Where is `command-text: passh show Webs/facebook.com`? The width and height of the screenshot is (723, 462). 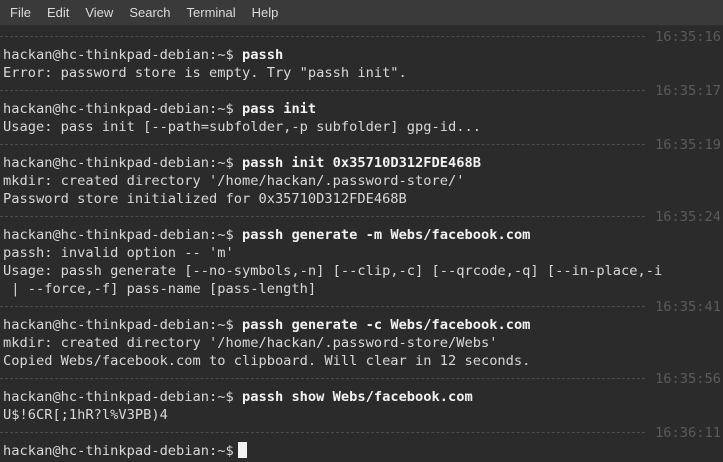
command-text: passh show Webs/facebook.com is located at coordinates (357, 397).